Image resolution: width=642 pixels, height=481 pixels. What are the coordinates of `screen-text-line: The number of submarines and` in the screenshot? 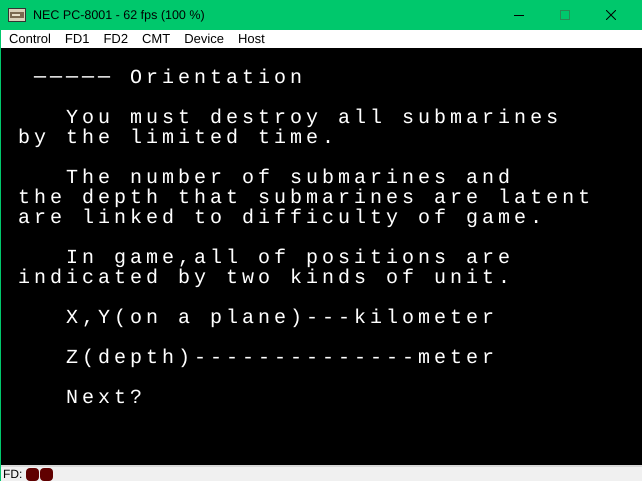 It's located at (289, 178).